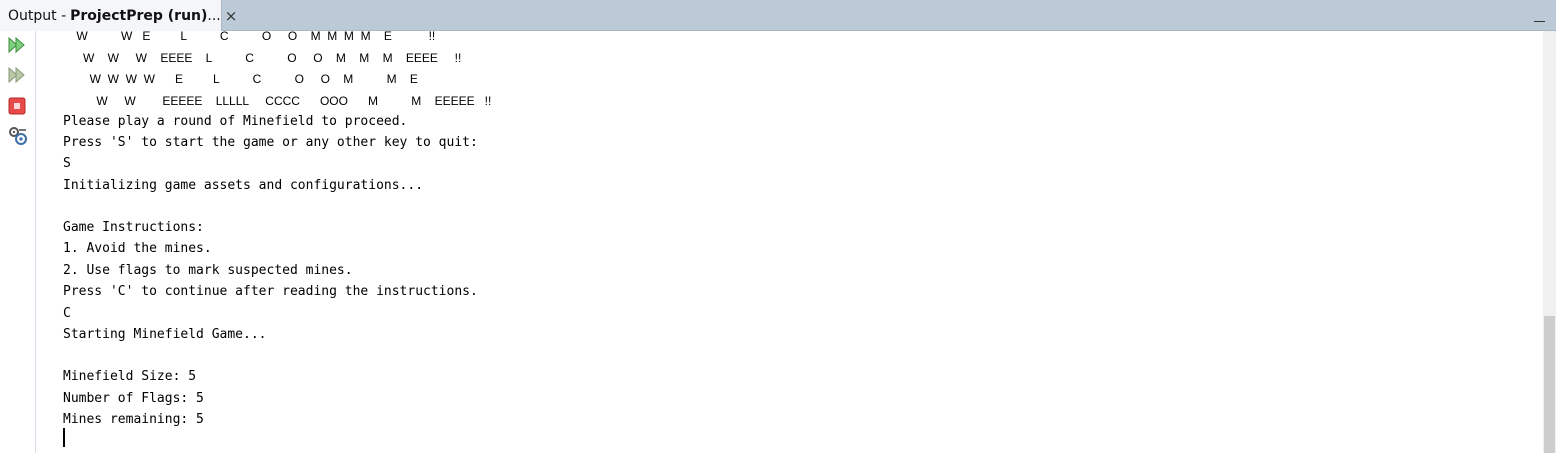 The height and width of the screenshot is (453, 1556). Describe the element at coordinates (1540, 15) in the screenshot. I see `minimize-icon` at that location.